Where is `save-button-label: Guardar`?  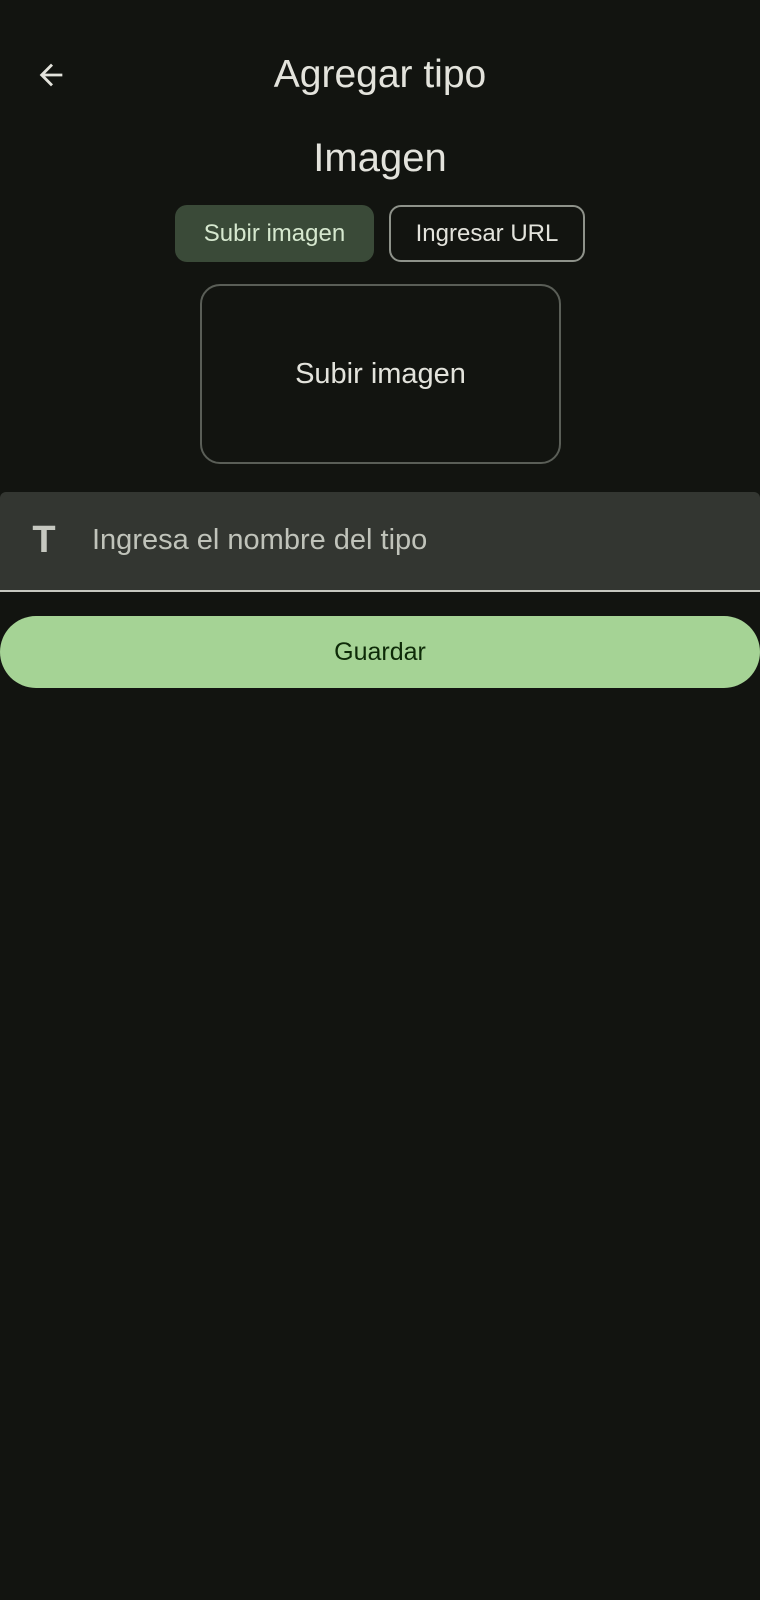 save-button-label: Guardar is located at coordinates (380, 651).